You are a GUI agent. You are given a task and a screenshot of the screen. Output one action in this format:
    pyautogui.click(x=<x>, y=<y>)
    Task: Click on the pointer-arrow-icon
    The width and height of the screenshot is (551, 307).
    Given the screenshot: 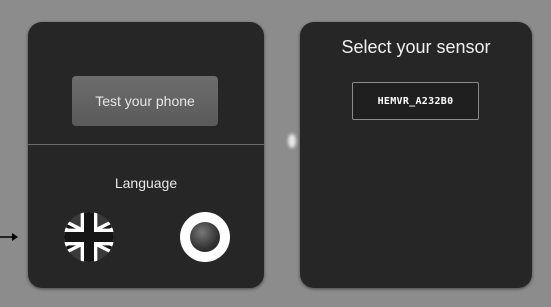 What is the action you would take?
    pyautogui.click(x=9, y=237)
    